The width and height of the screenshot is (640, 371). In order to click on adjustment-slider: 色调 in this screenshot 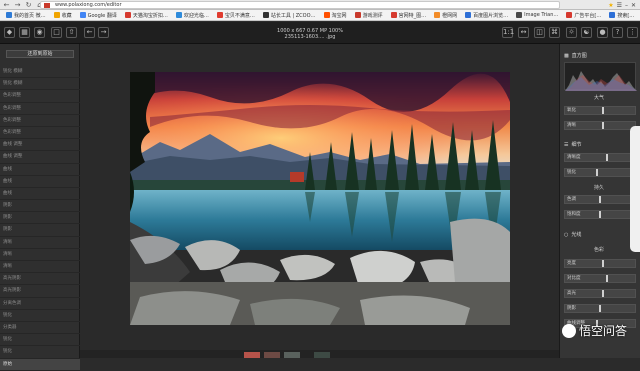, I will do `click(600, 199)`.